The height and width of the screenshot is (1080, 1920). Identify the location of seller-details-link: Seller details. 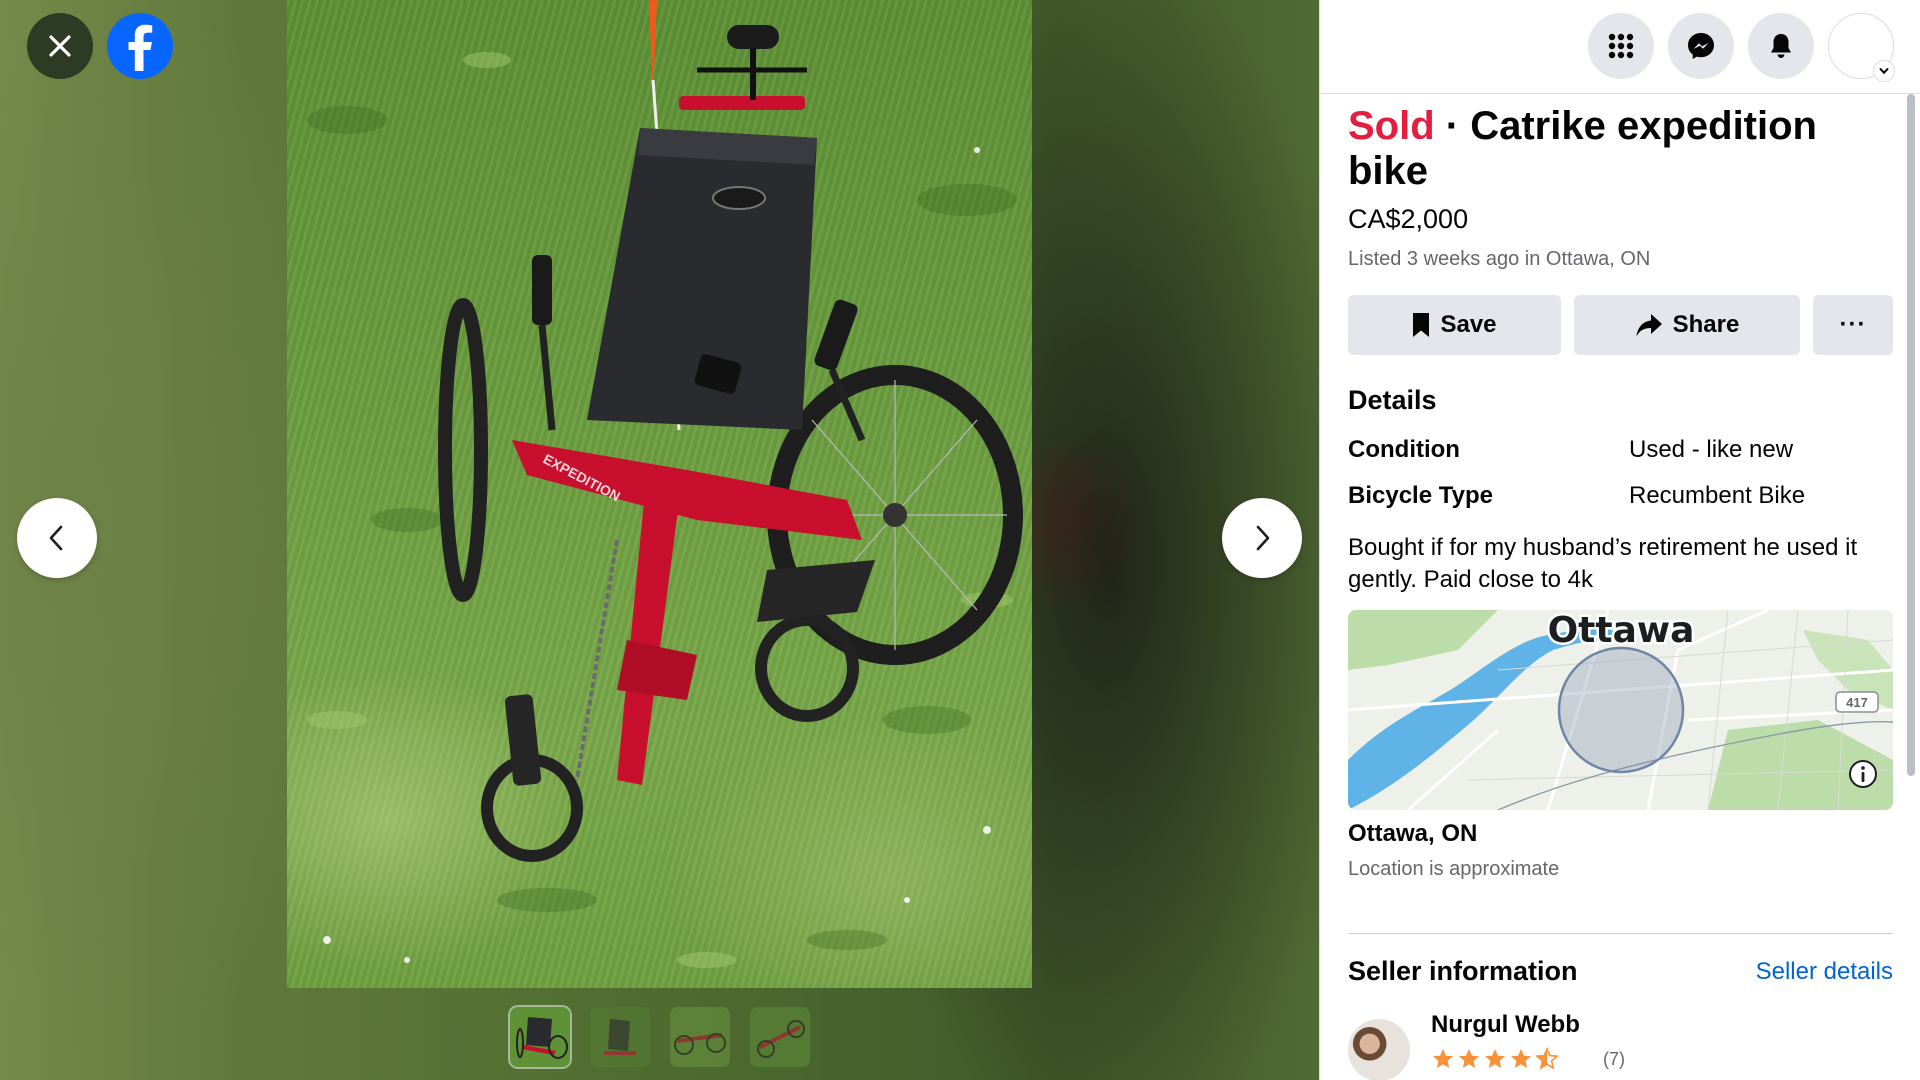
(1824, 972).